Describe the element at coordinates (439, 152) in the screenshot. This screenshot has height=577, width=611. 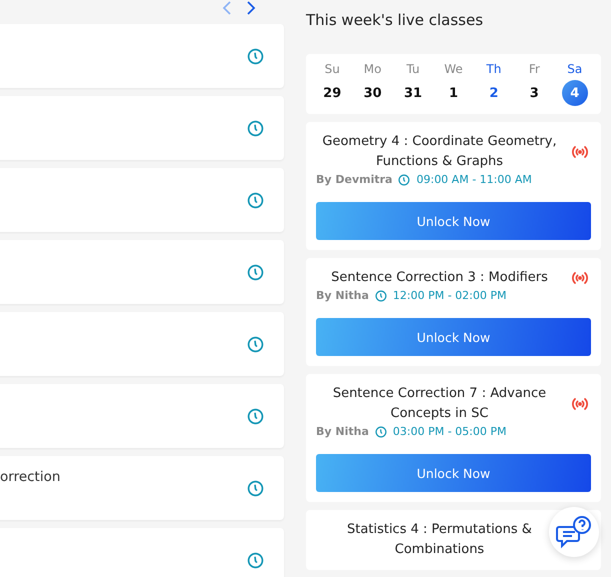
I see `live-class-title: Geometry 4 : Coordinate Geometry, Functions & Graphs` at that location.